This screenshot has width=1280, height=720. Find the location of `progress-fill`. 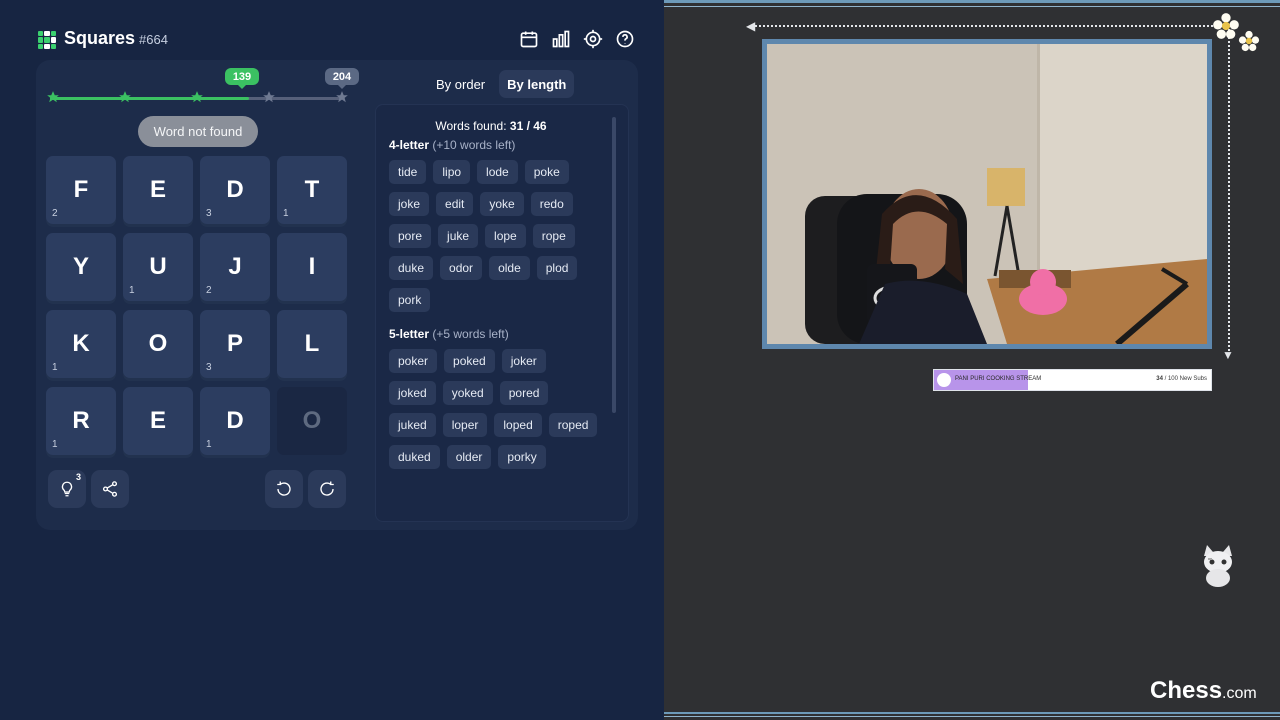

progress-fill is located at coordinates (149, 98).